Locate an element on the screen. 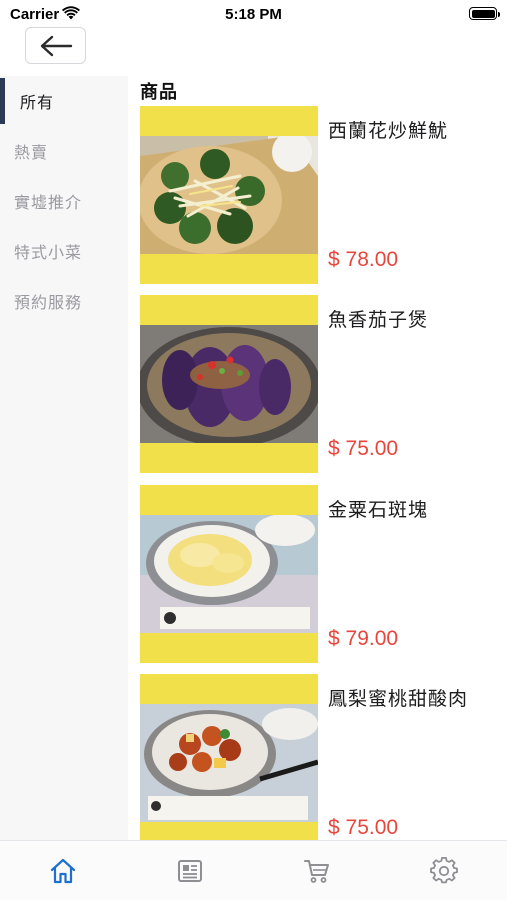 The image size is (507, 900). tab-settings is located at coordinates (443, 870).